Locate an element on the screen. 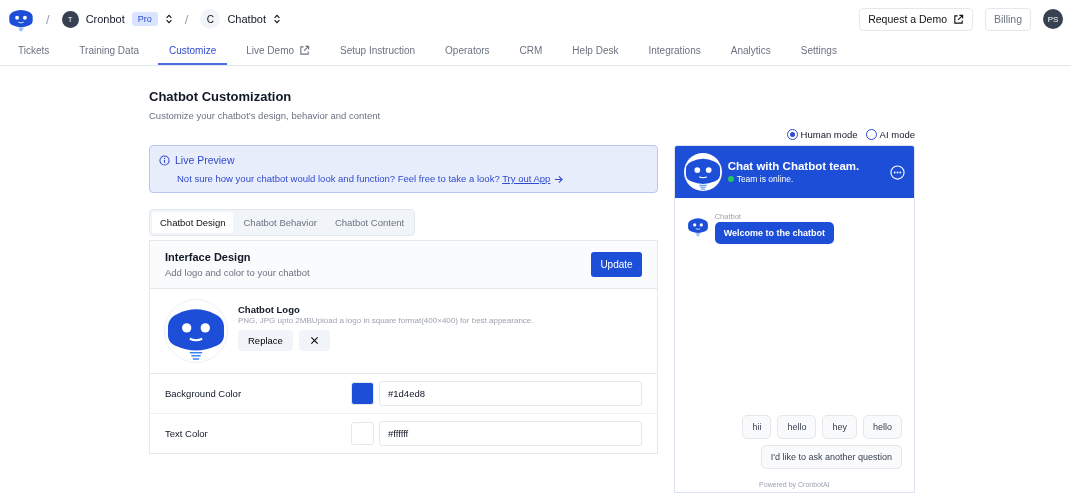 Image resolution: width=1071 pixels, height=500 pixels. nav-tab: Training Data is located at coordinates (109, 51).